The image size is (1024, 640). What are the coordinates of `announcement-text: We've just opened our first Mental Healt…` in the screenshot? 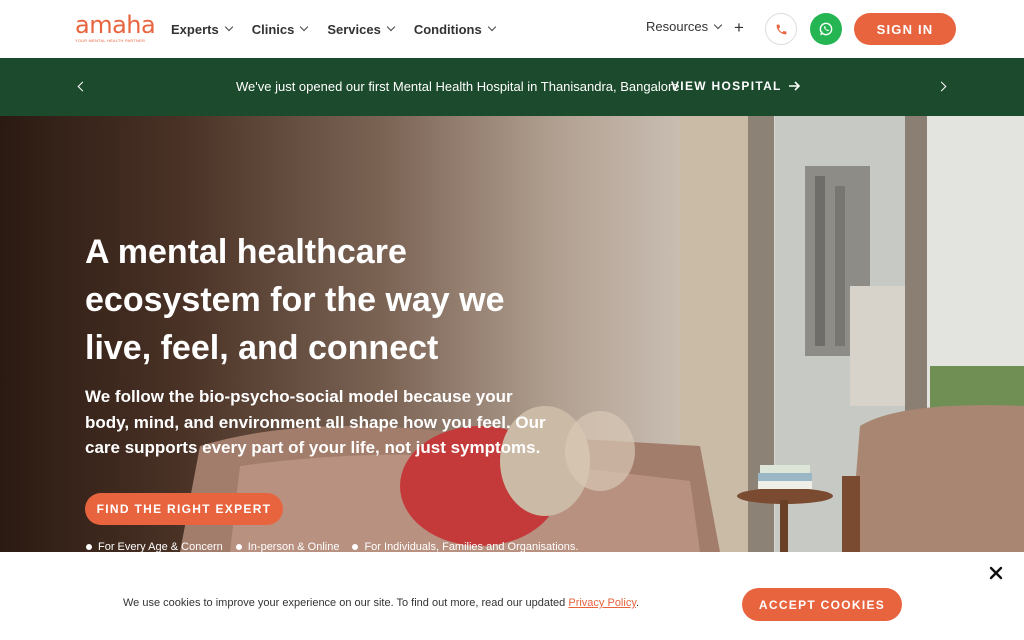 It's located at (458, 86).